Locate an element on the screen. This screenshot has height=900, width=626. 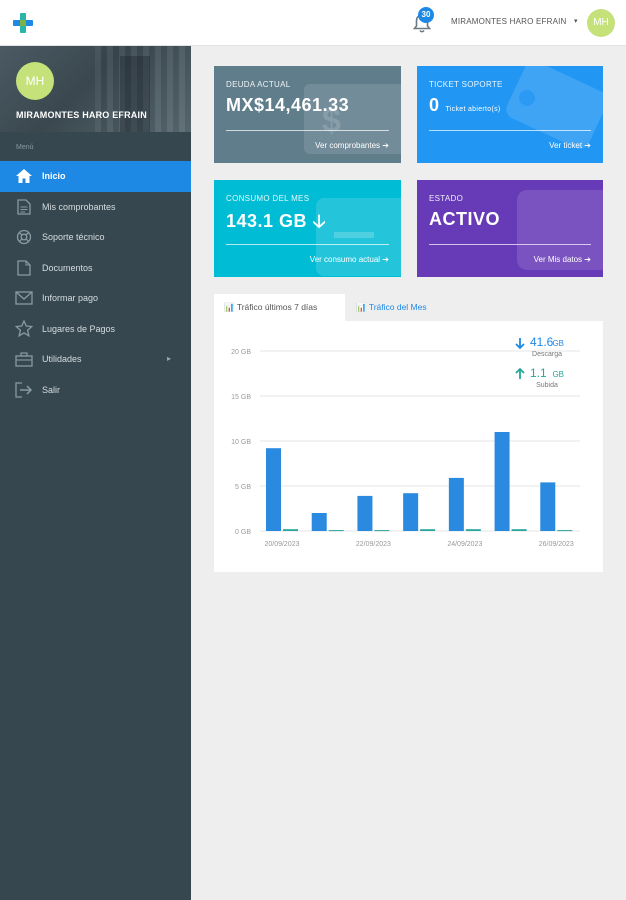
link-label: Ver Mis datos is located at coordinates (558, 259).